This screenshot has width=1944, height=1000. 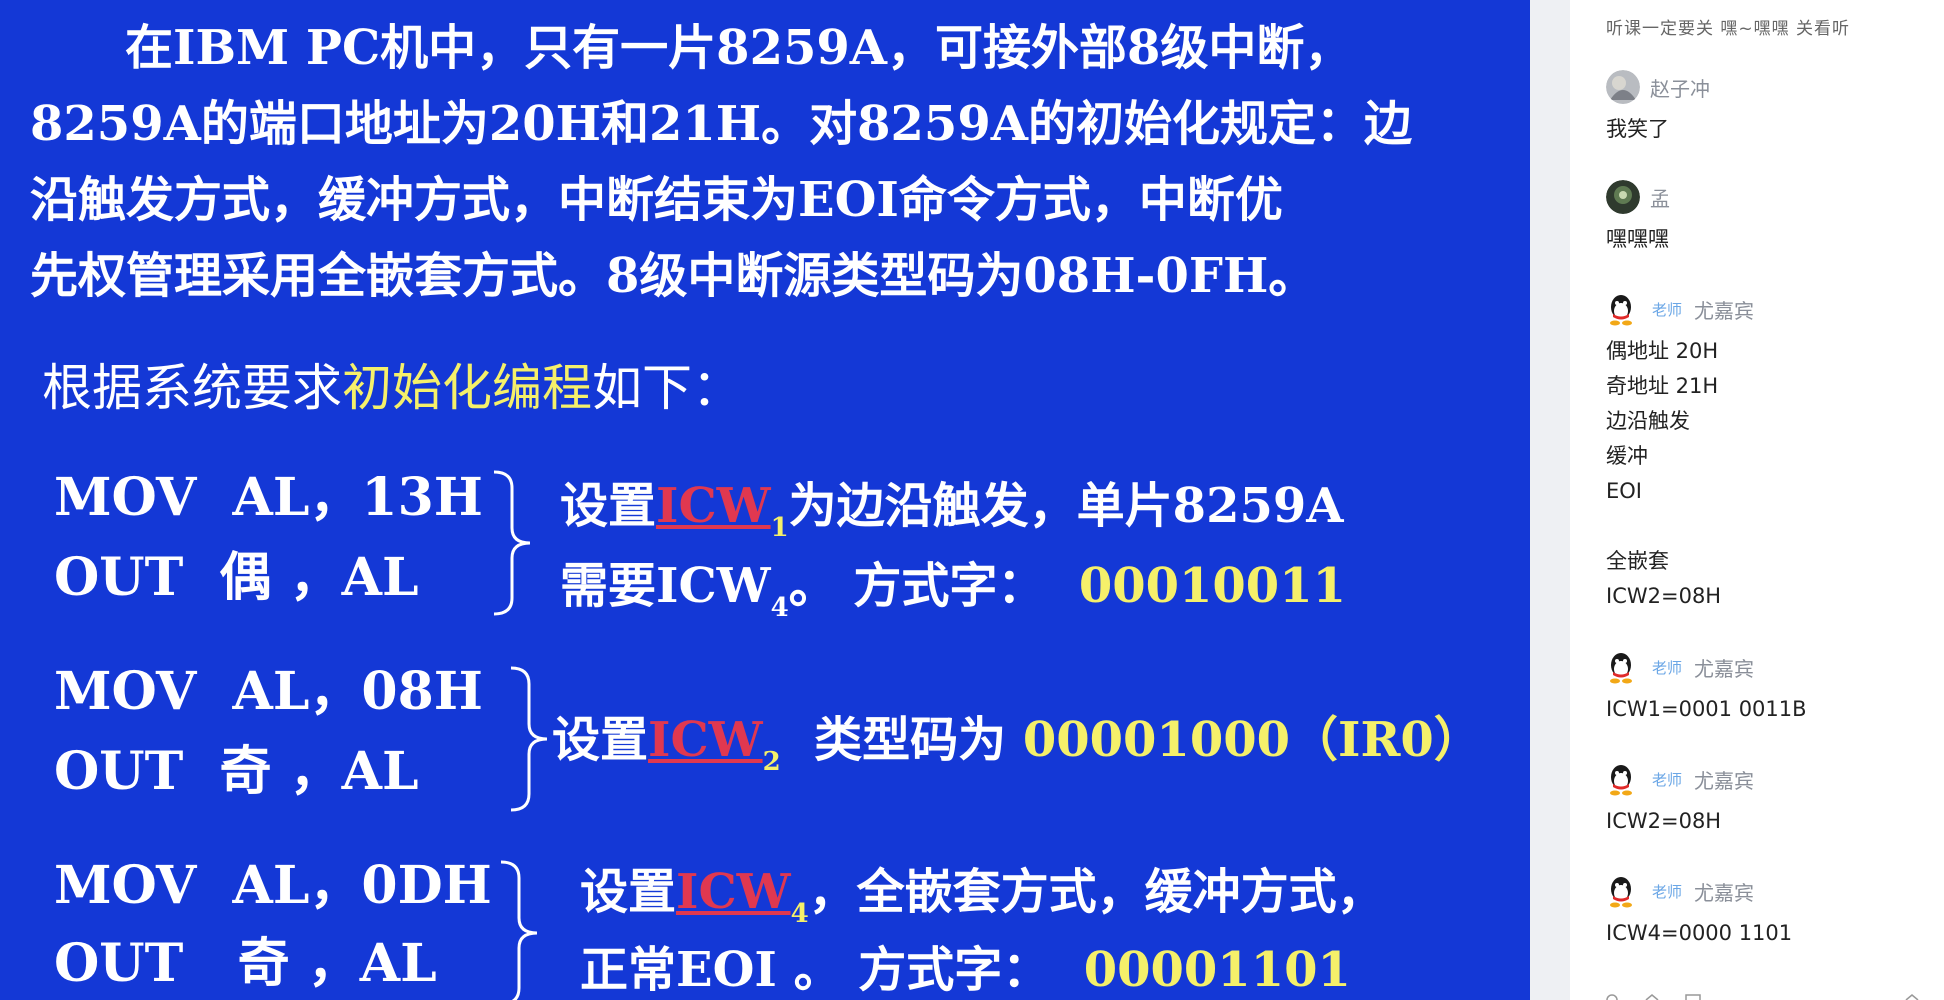 I want to click on block1-desc-line2: 需要ICW4。 方式字： 00010011, so click(x=953, y=597).